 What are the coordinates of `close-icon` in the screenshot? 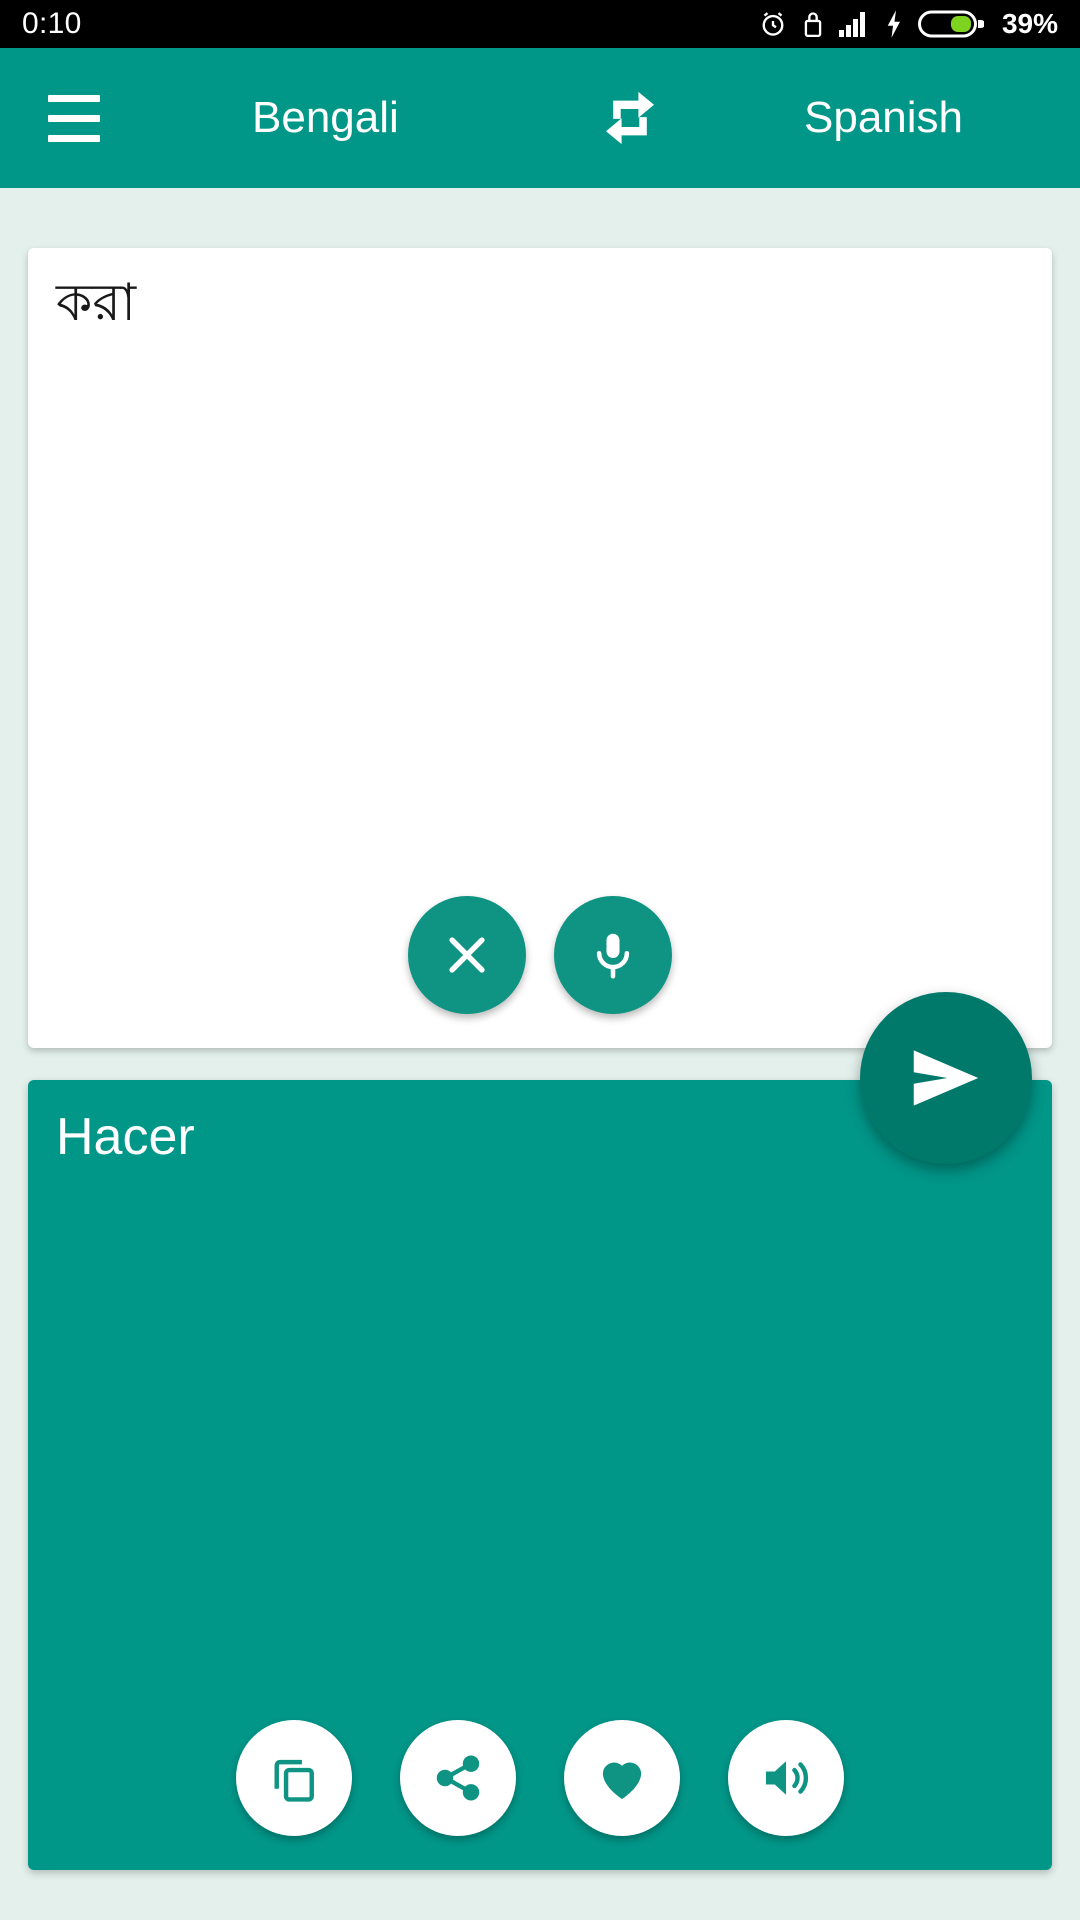 It's located at (467, 955).